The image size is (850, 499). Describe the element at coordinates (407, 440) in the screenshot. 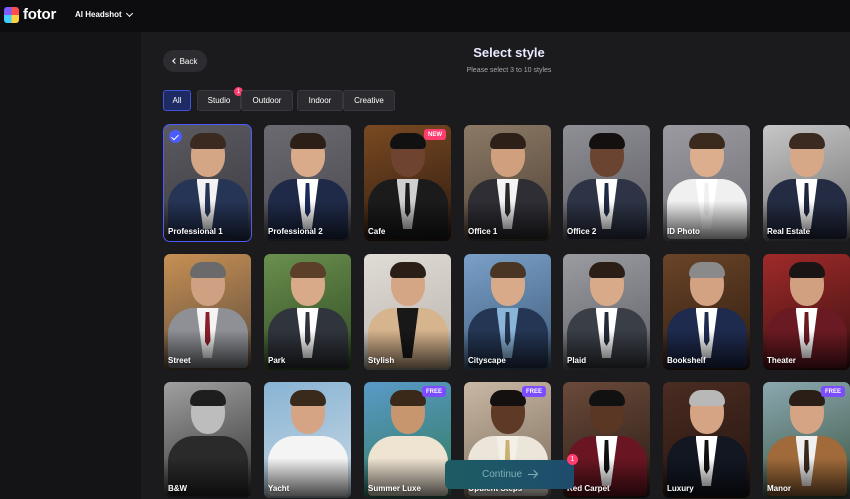

I see `style-card: Summer Luxe FREE` at that location.